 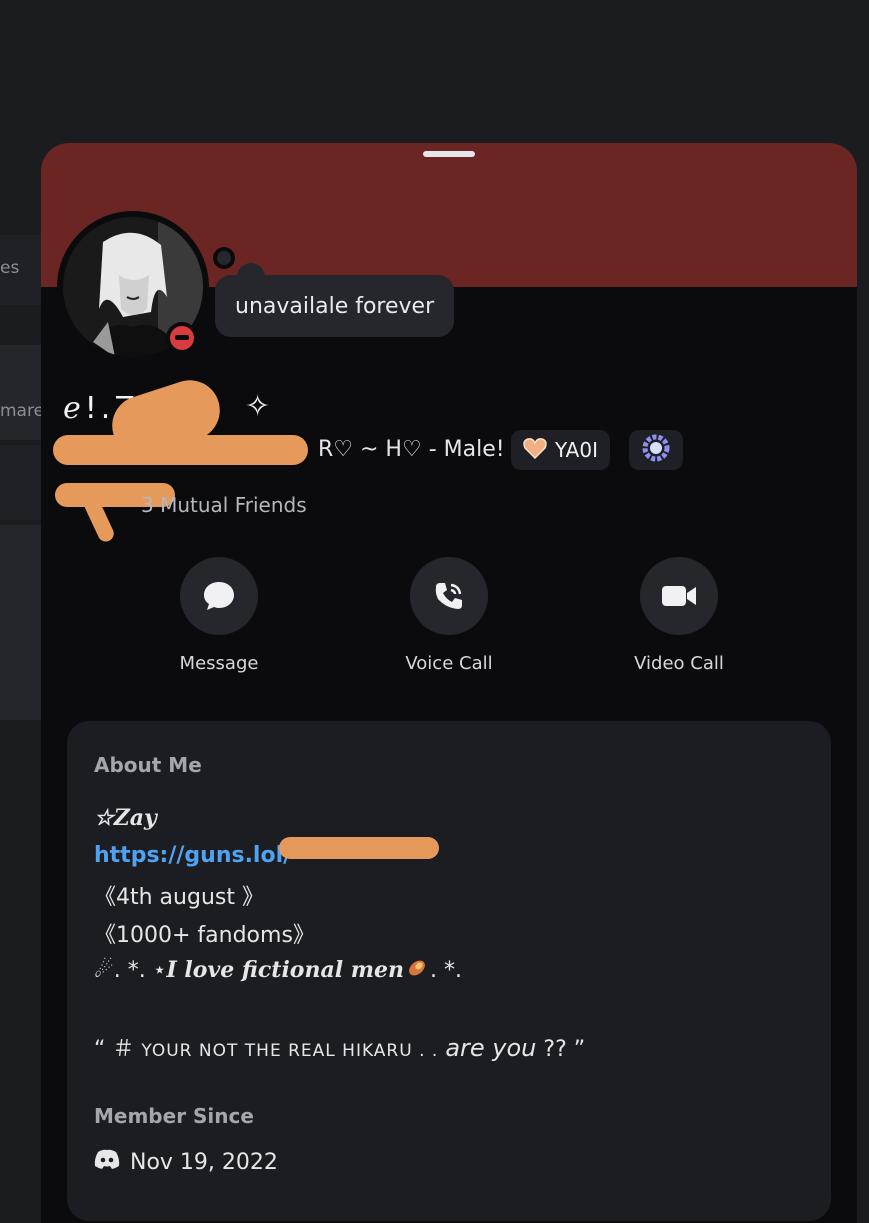 What do you see at coordinates (130, 970) in the screenshot?
I see `comet-symbol: ☄. *. ⋆` at bounding box center [130, 970].